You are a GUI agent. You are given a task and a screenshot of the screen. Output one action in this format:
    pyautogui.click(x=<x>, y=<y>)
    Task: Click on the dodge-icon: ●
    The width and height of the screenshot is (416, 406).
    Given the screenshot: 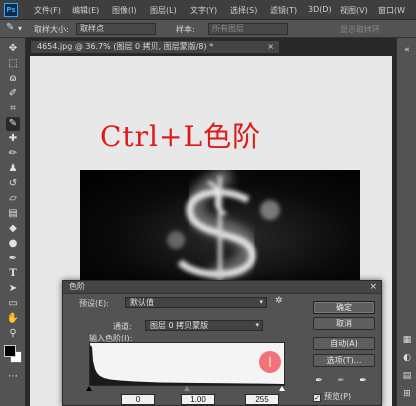 What is the action you would take?
    pyautogui.click(x=13, y=244)
    